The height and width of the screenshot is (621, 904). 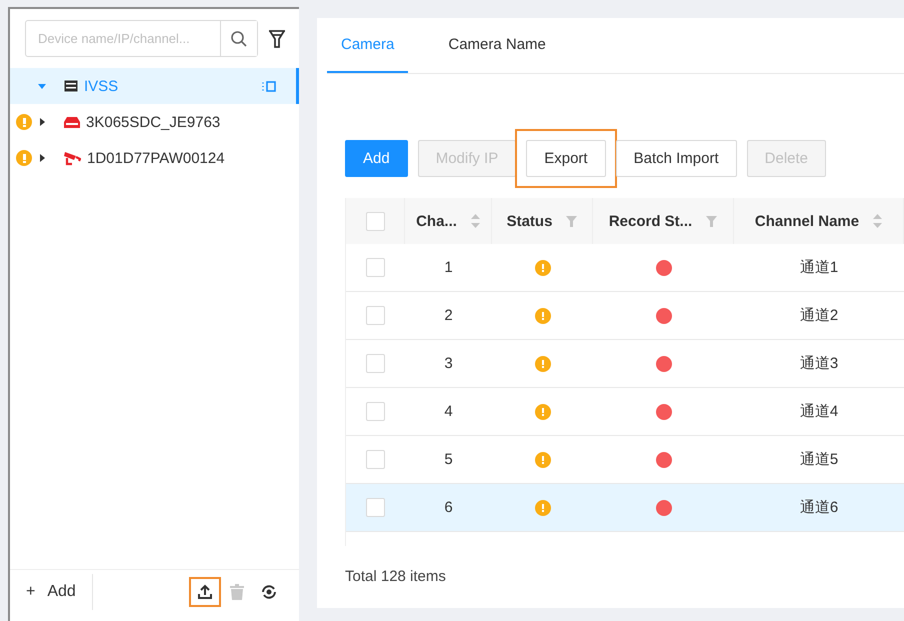 What do you see at coordinates (71, 86) in the screenshot?
I see `server-icon` at bounding box center [71, 86].